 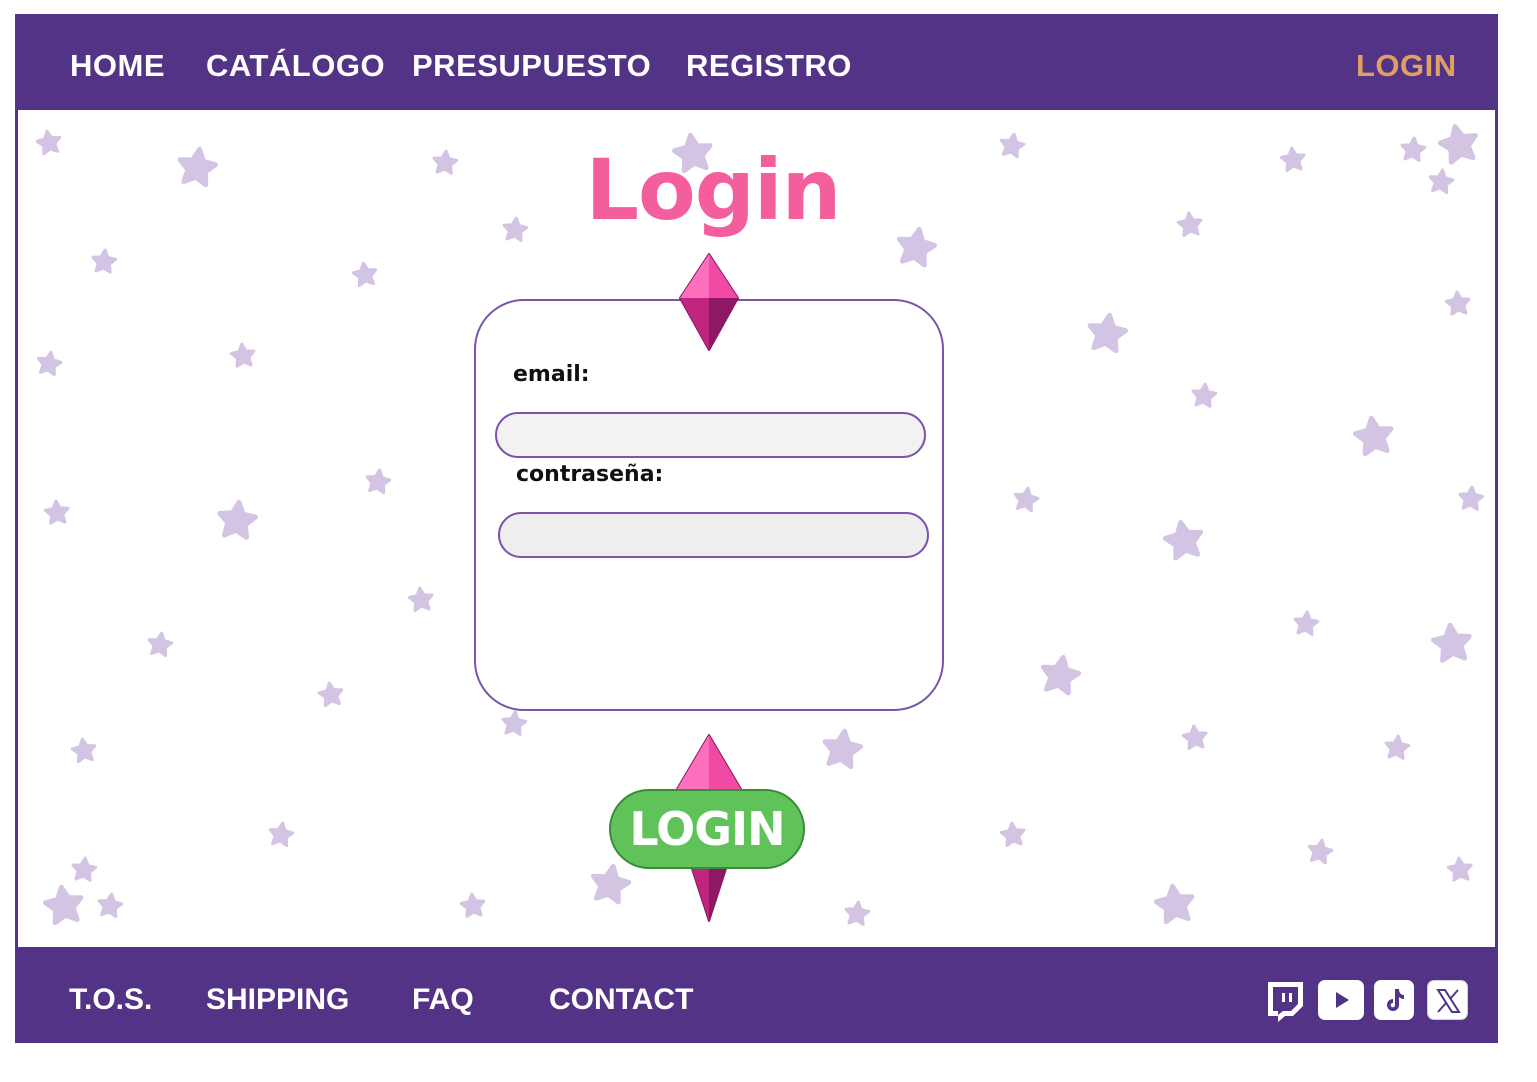 What do you see at coordinates (443, 1000) in the screenshot?
I see `footer-link-faq: FAQ` at bounding box center [443, 1000].